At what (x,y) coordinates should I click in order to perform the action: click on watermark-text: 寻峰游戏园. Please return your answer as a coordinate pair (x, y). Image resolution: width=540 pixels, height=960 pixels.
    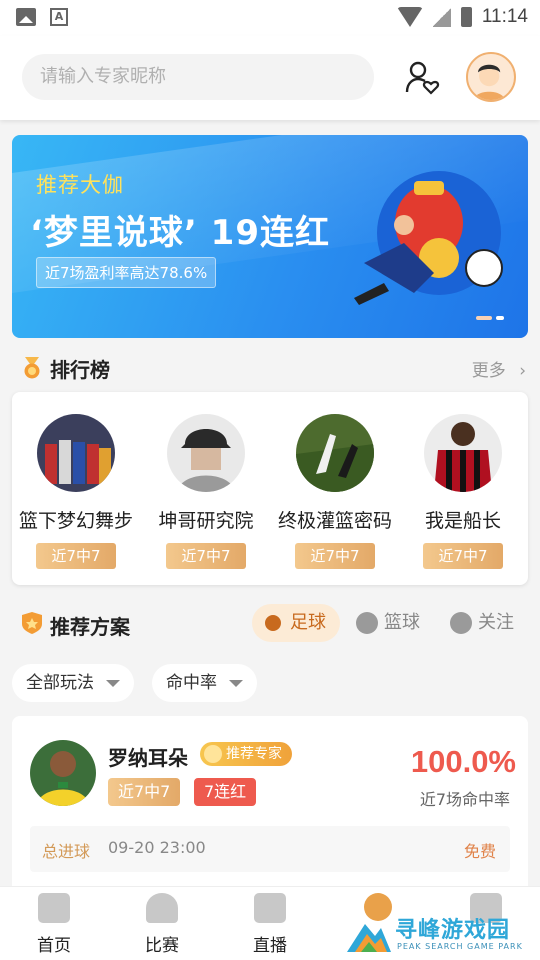
    Looking at the image, I should click on (453, 930).